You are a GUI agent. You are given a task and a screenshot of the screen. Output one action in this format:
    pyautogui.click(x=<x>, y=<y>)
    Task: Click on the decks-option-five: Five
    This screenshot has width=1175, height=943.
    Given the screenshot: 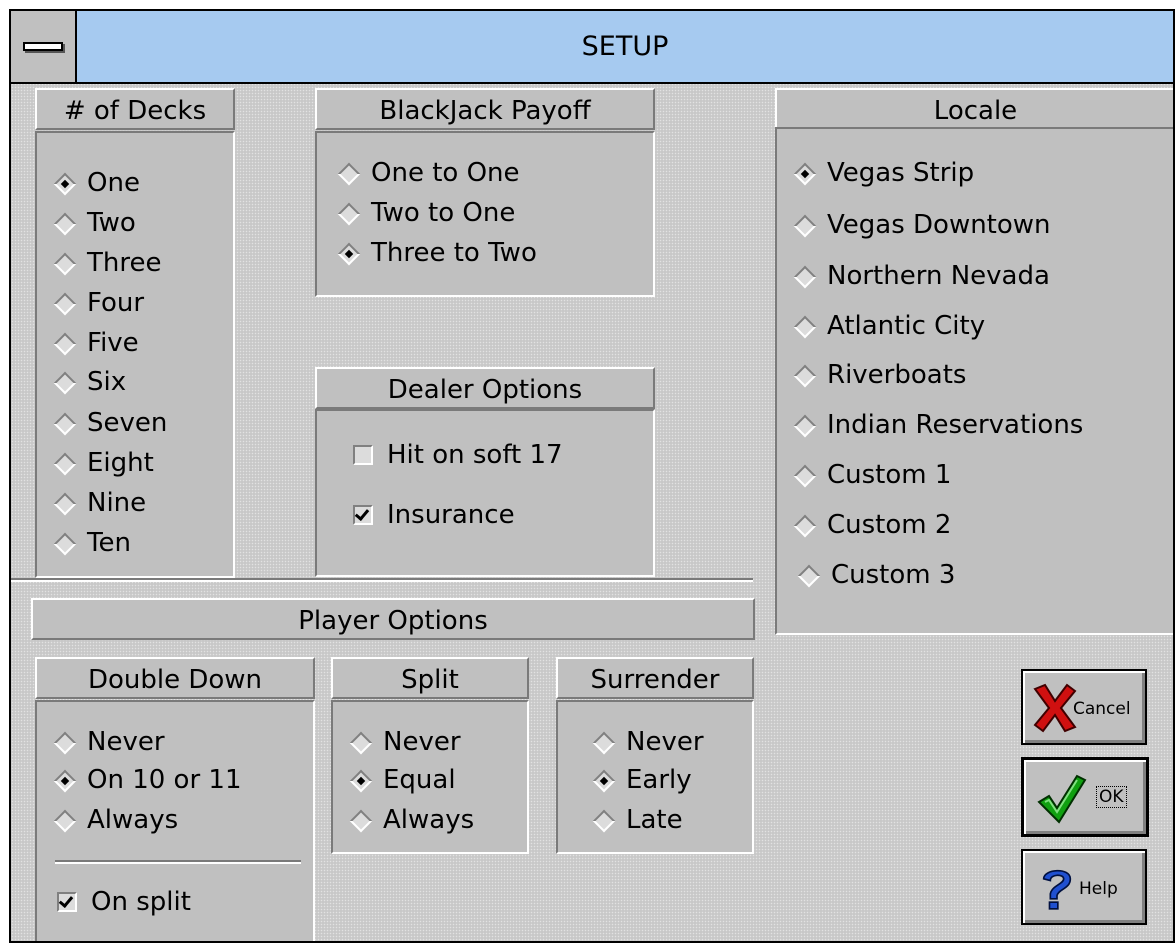 What is the action you would take?
    pyautogui.click(x=96, y=343)
    